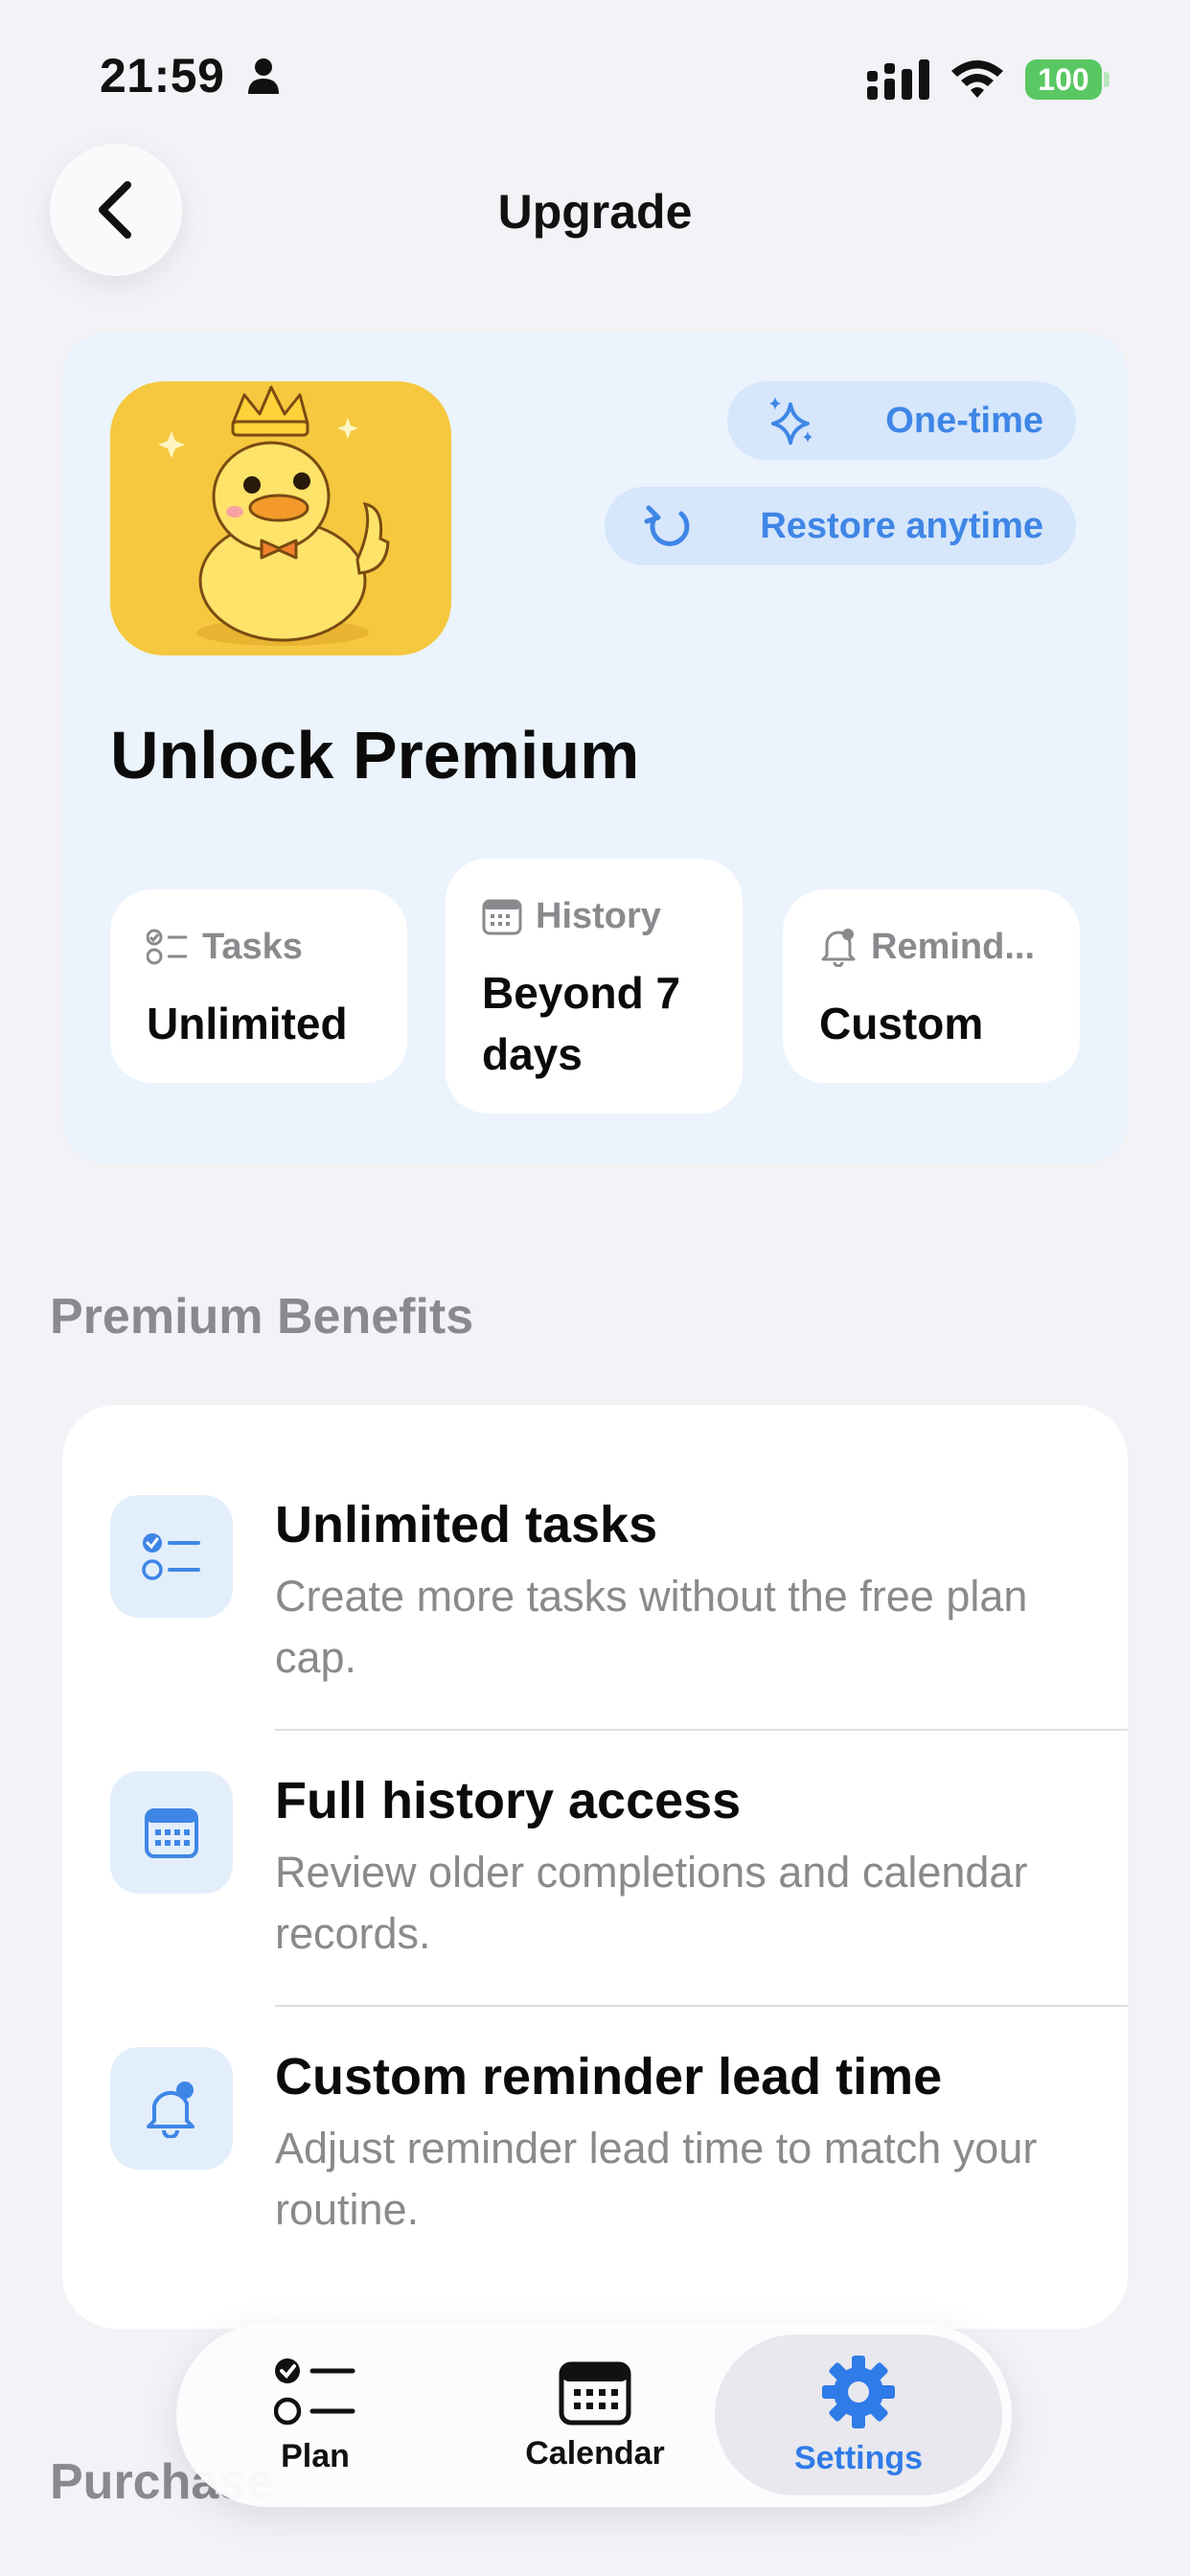  I want to click on tab-plan-label: Plan, so click(316, 2455).